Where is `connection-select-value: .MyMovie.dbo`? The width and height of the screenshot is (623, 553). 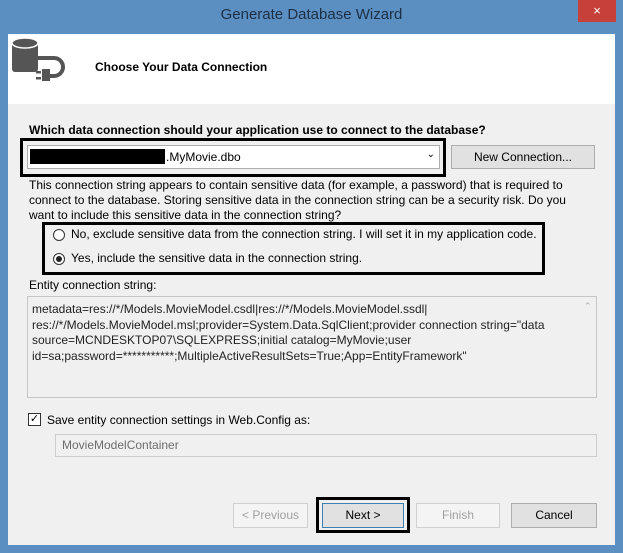
connection-select-value: .MyMovie.dbo is located at coordinates (203, 157).